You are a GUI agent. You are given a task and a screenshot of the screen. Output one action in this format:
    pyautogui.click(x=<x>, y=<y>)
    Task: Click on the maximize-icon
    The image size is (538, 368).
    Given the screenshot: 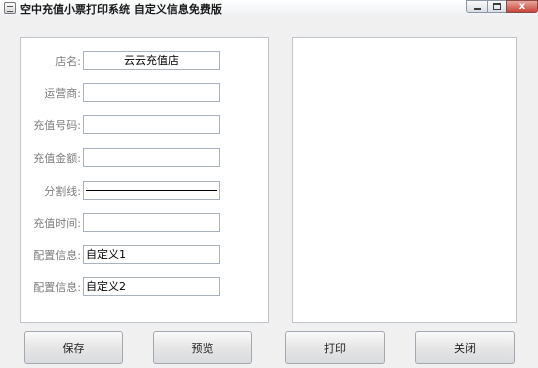 What is the action you would take?
    pyautogui.click(x=497, y=6)
    